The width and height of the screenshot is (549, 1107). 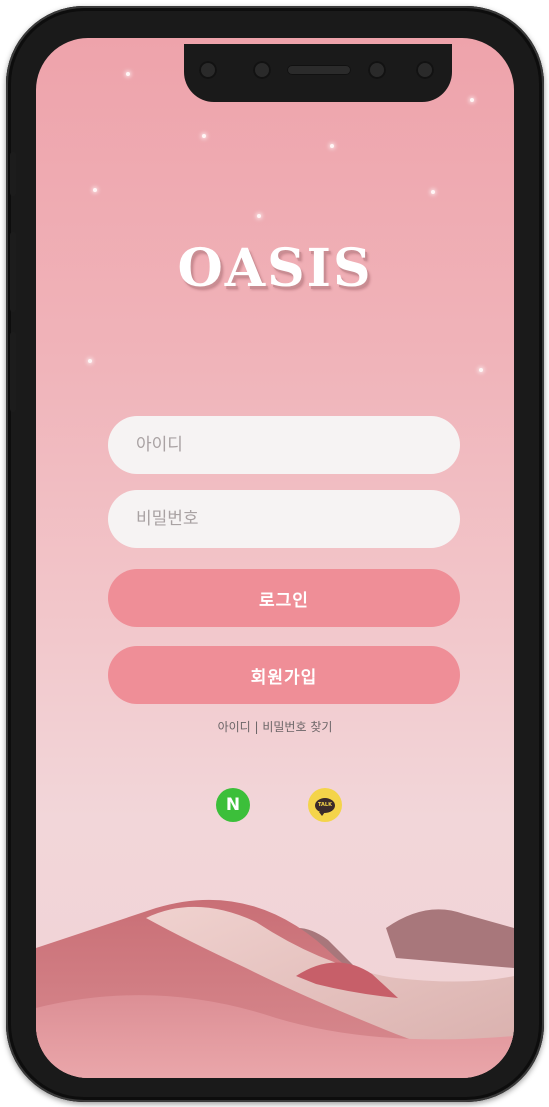 What do you see at coordinates (284, 519) in the screenshot?
I see `password-input` at bounding box center [284, 519].